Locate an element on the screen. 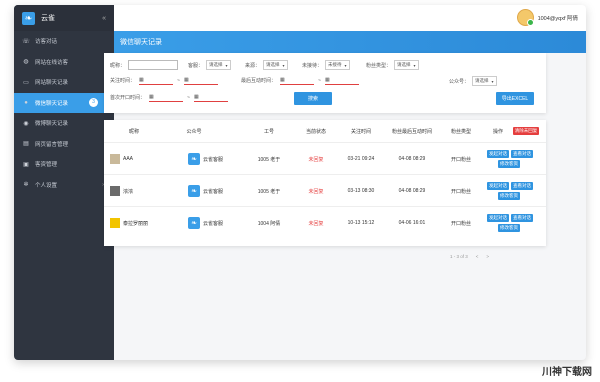 Image resolution: width=600 pixels, height=382 pixels. sidebar-item-online-visitors: ◍ 网站在线访客 is located at coordinates (64, 62).